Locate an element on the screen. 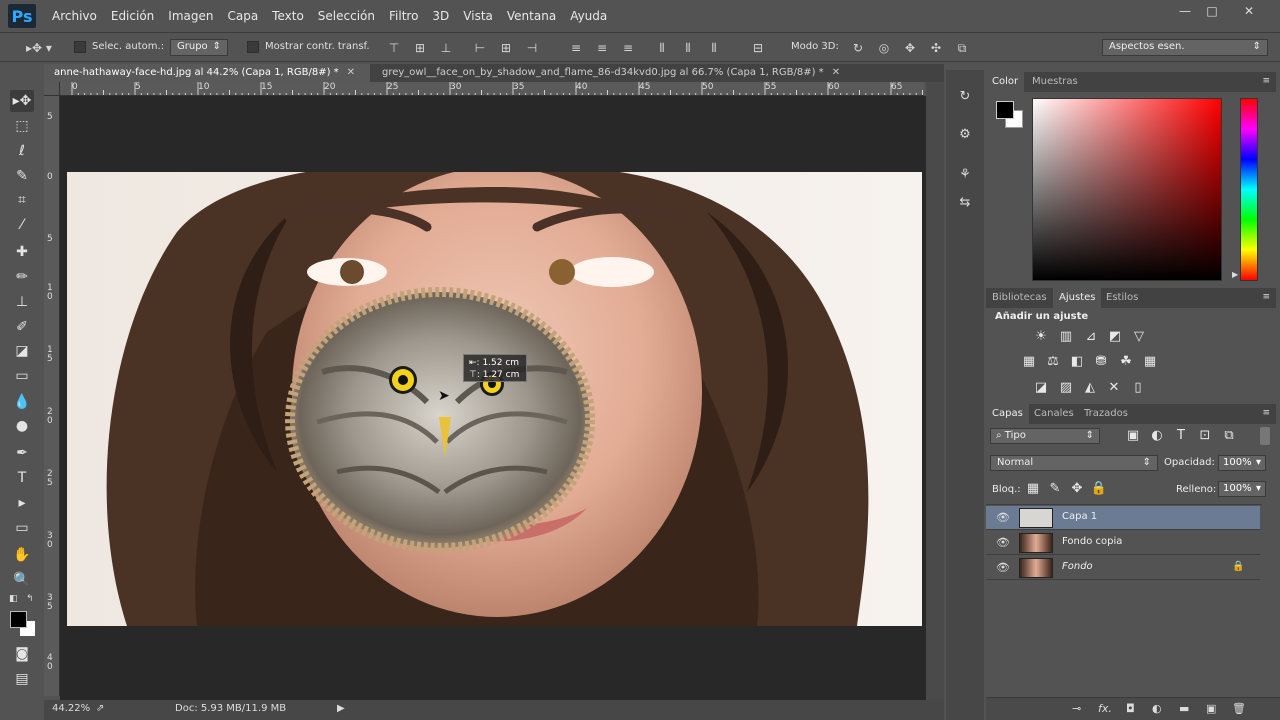  vibrance-icon: ▽ is located at coordinates (1139, 337).